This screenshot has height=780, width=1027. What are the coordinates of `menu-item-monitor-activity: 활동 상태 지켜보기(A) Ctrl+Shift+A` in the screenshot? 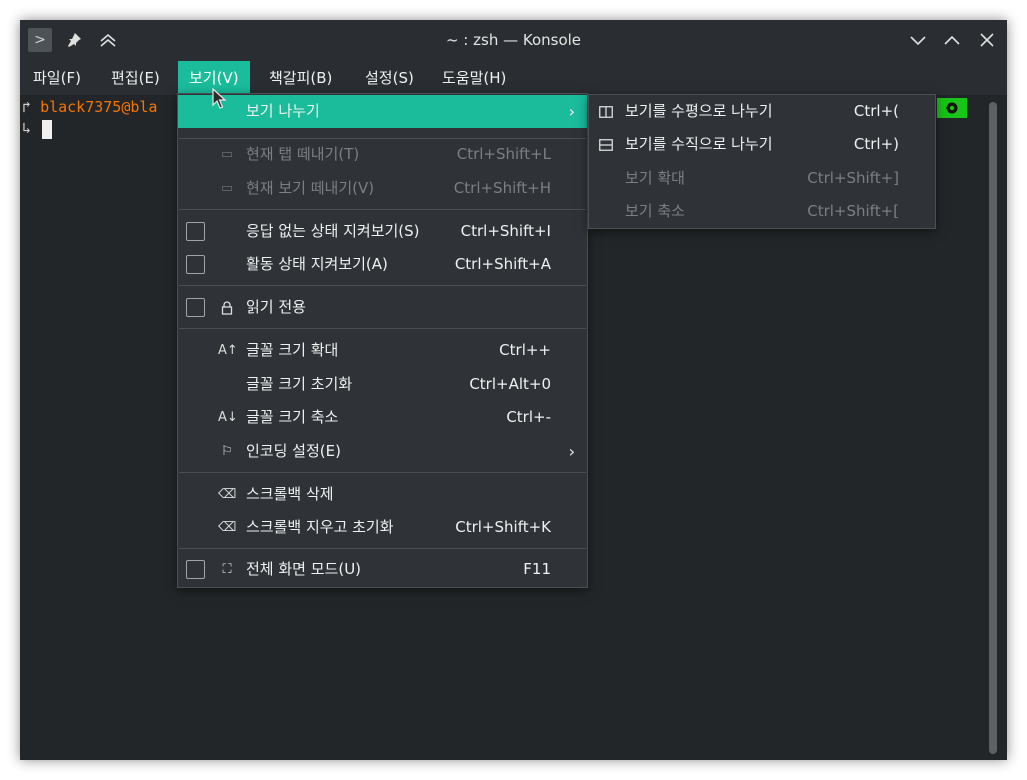 It's located at (382, 264).